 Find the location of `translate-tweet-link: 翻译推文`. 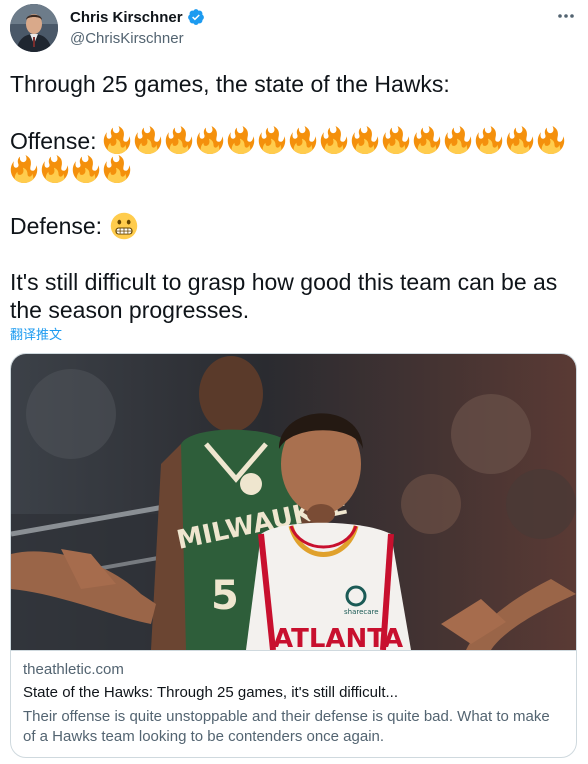

translate-tweet-link: 翻译推文 is located at coordinates (36, 333).